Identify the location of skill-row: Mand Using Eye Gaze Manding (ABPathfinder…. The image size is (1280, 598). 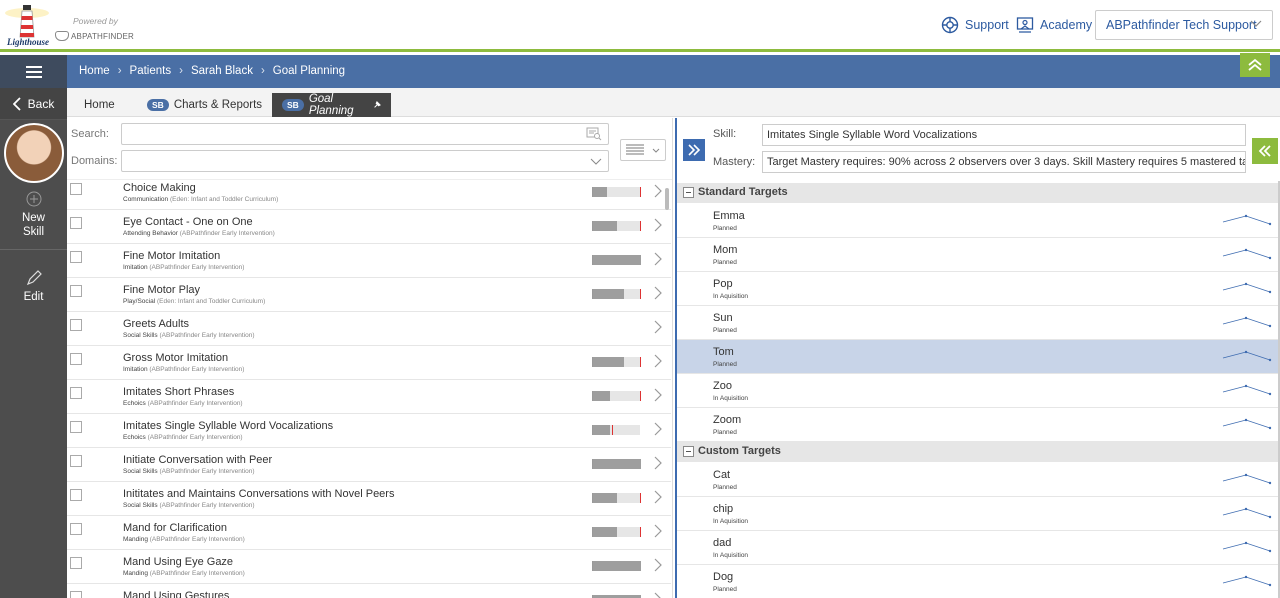
(369, 567).